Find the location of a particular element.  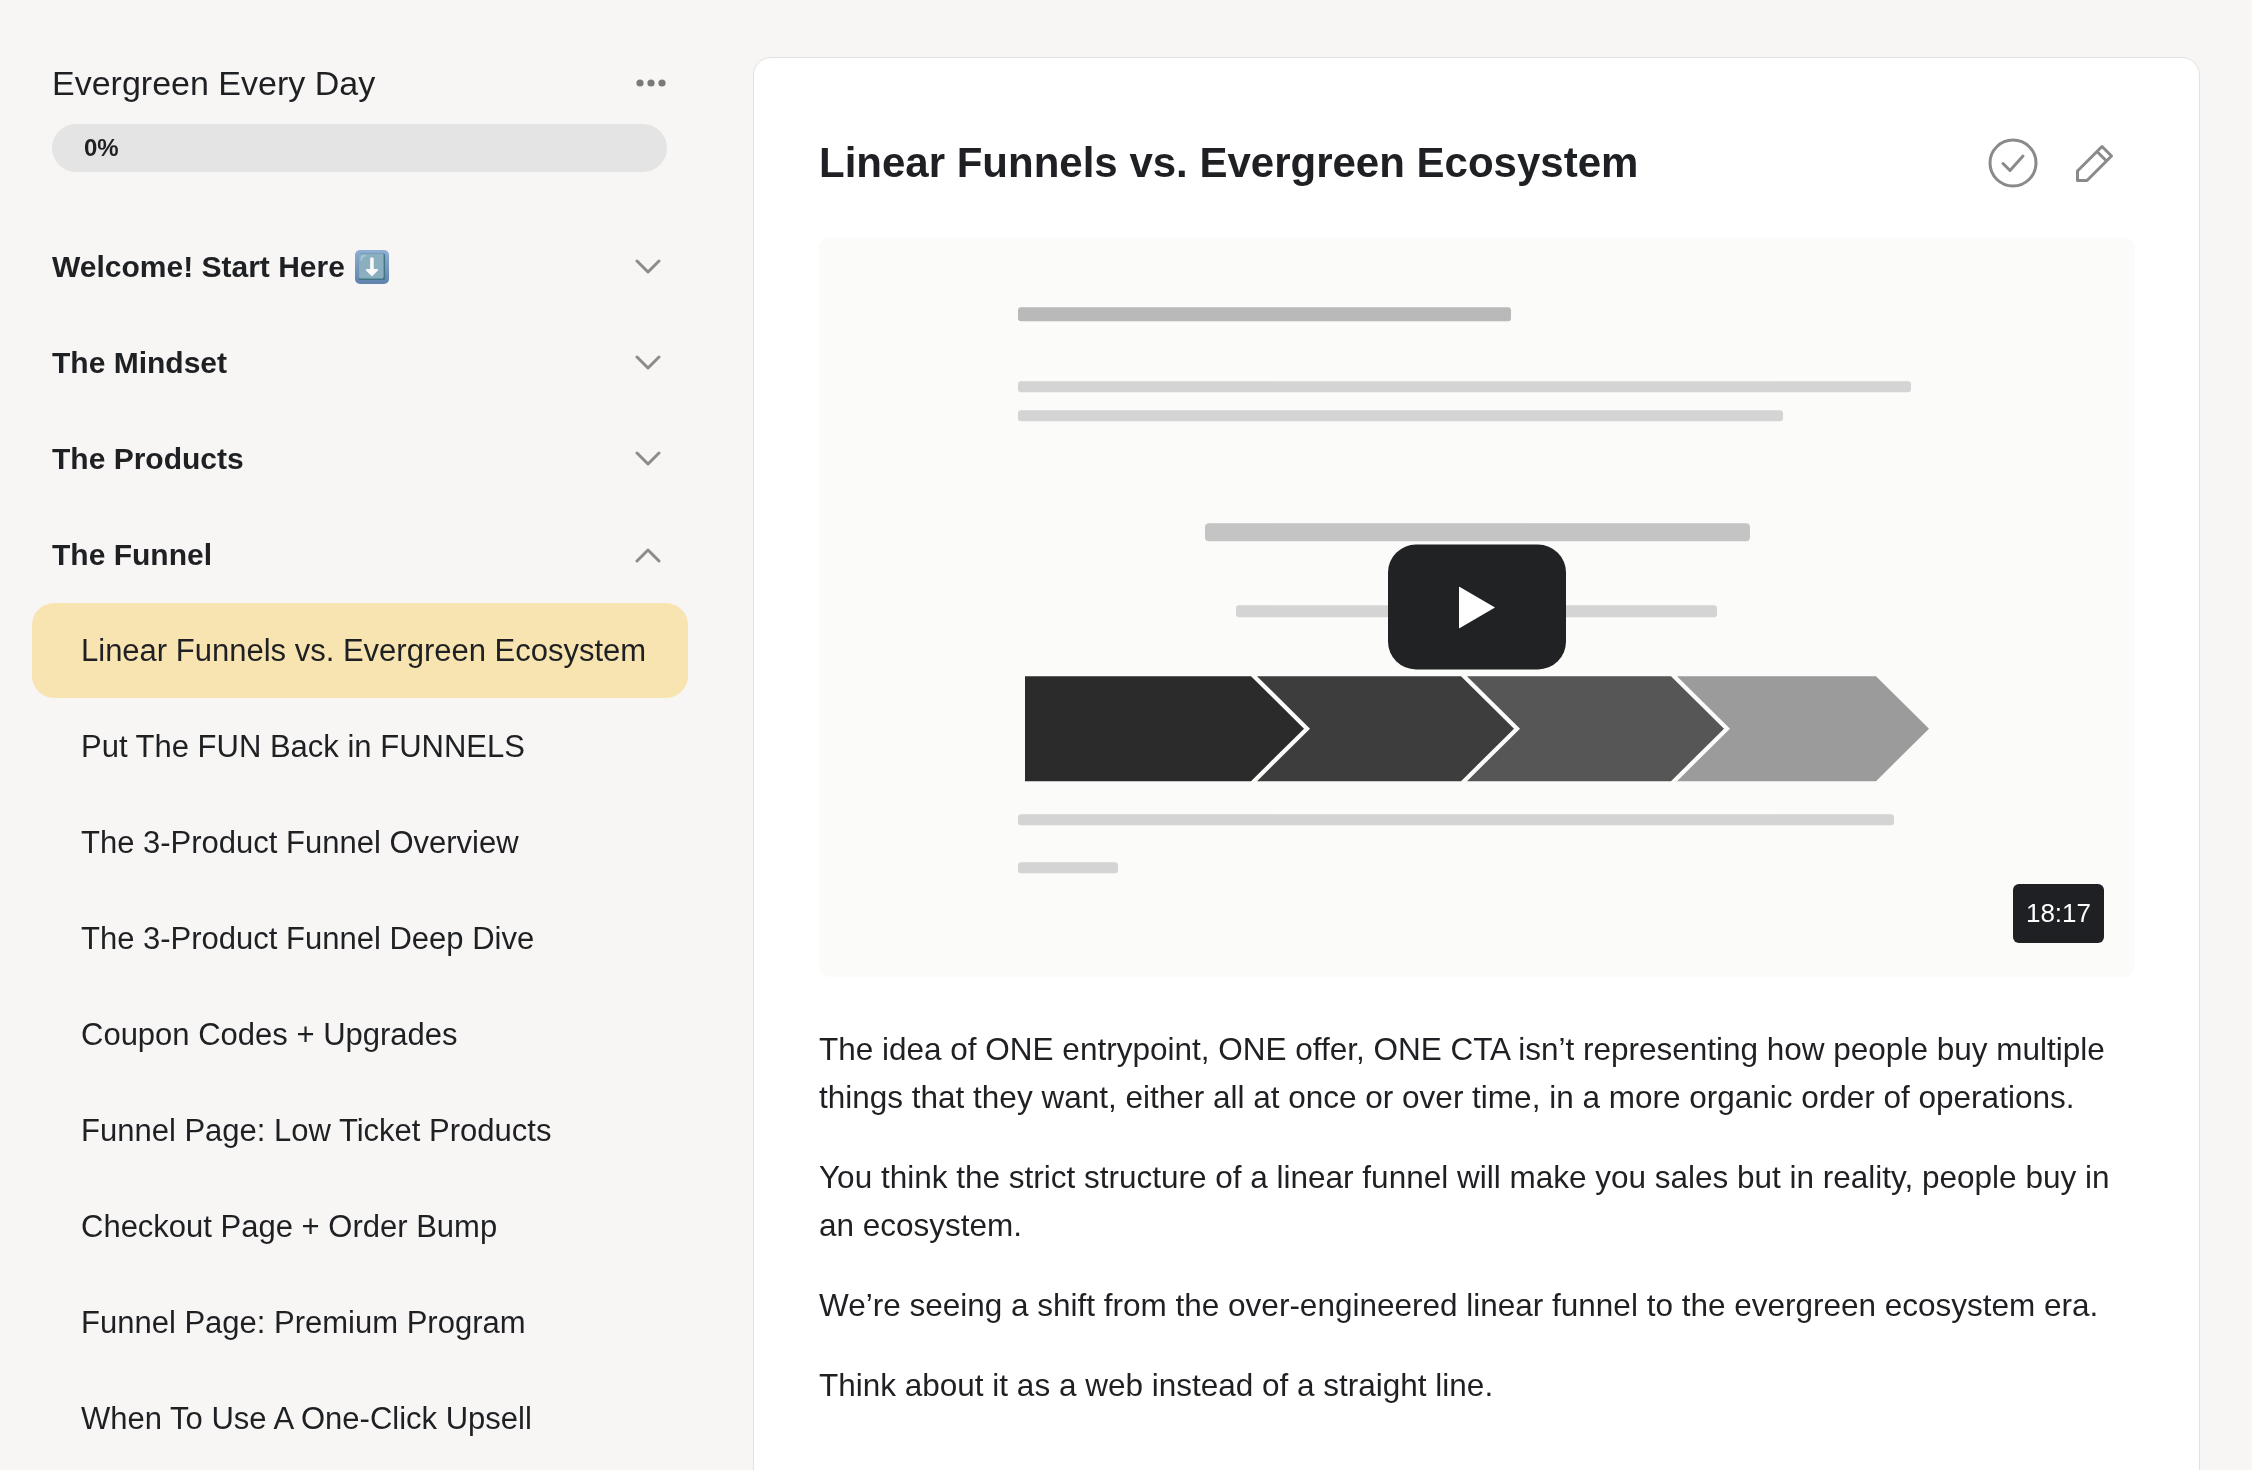

lesson-item: Funnel Page: Premium Program is located at coordinates (360, 1322).